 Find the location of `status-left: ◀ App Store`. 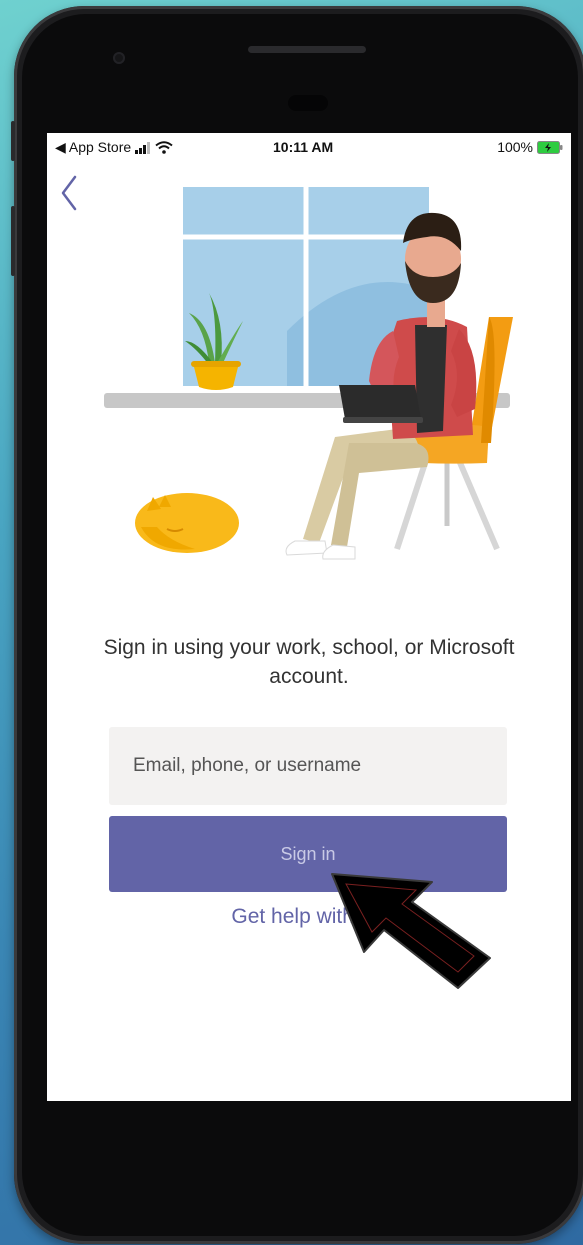

status-left: ◀ App Store is located at coordinates (114, 147).